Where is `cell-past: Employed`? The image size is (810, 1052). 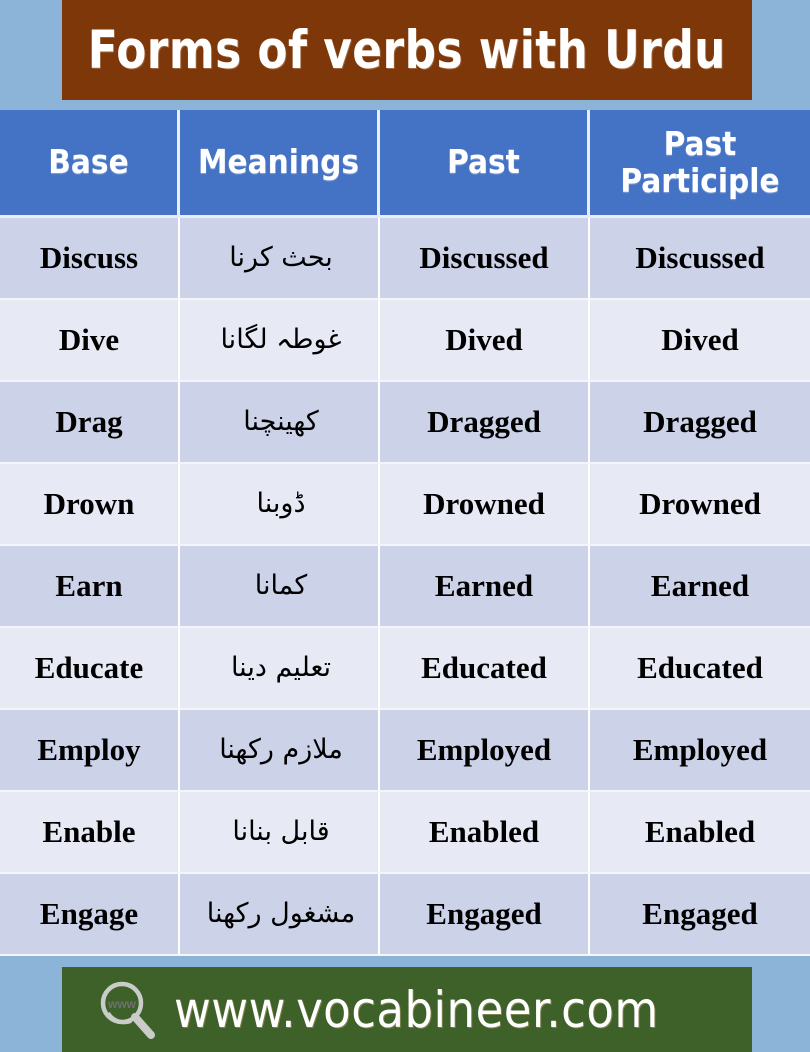 cell-past: Employed is located at coordinates (485, 751).